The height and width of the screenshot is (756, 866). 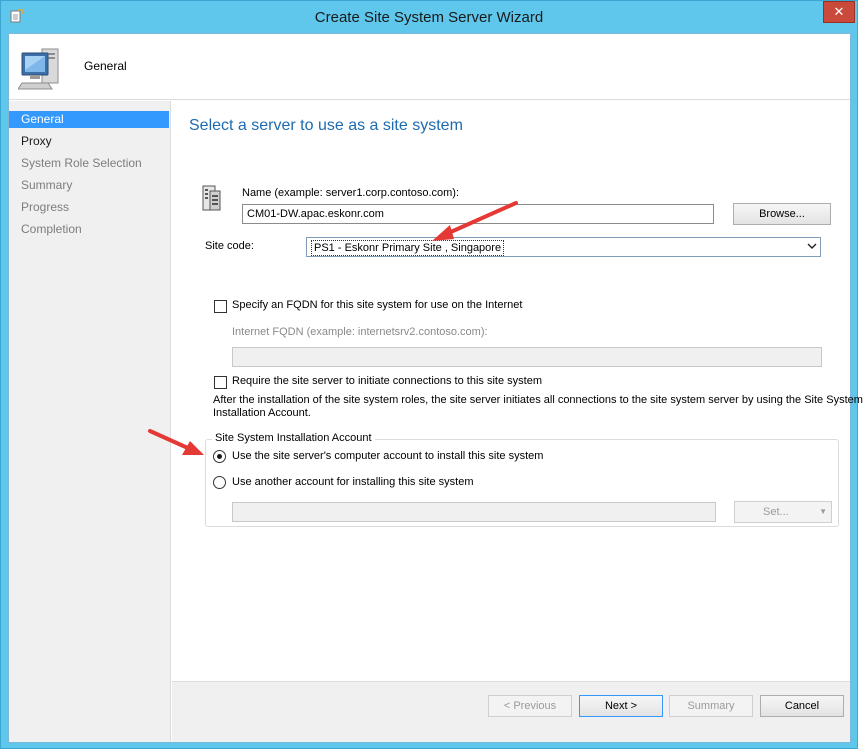 I want to click on next-button: Next >, so click(x=621, y=706).